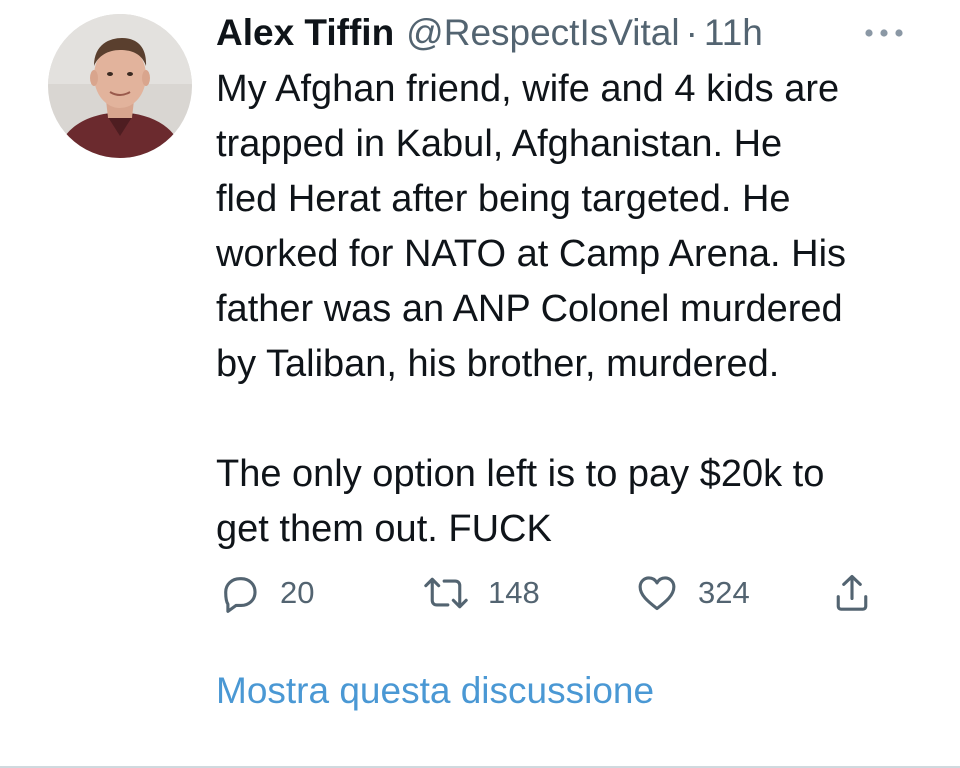  I want to click on reply-icon, so click(240, 595).